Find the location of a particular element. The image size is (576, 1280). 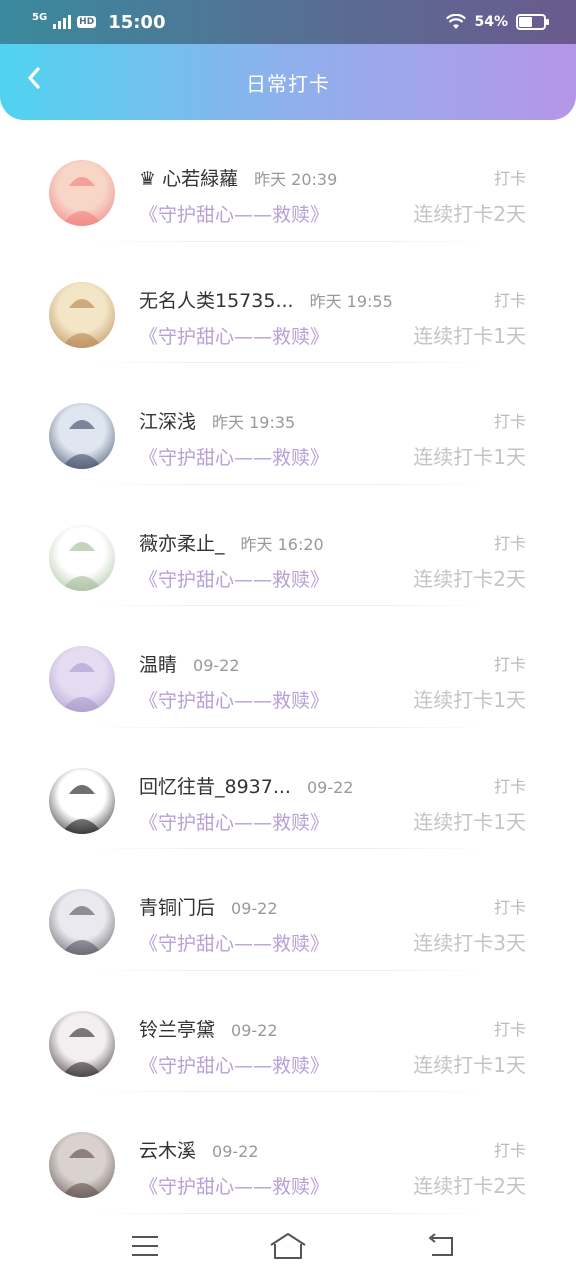

list-item: ♛ 心若緑蘿 昨天 20:39 《守护甜心——救赎》 打卡 连续打卡2天 is located at coordinates (288, 181).